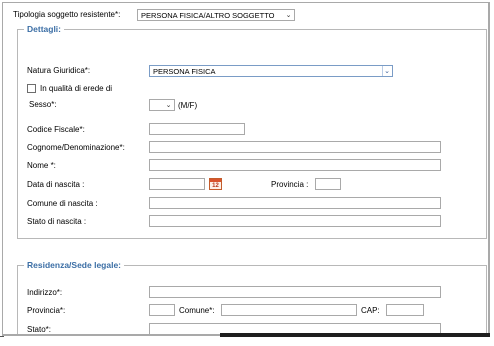  I want to click on codice-fiscale-input, so click(197, 129).